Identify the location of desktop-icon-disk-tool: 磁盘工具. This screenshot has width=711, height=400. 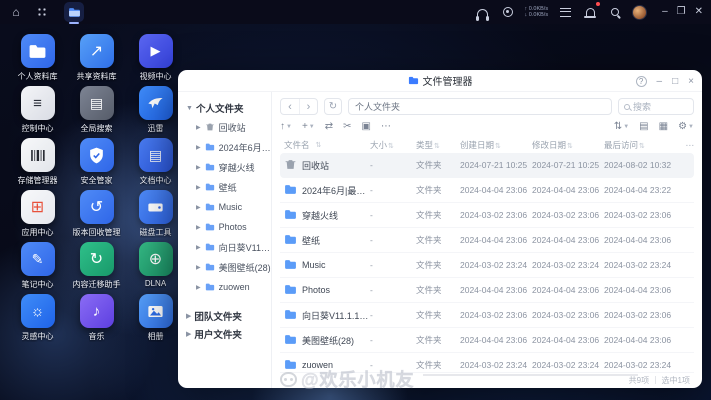
(155, 216).